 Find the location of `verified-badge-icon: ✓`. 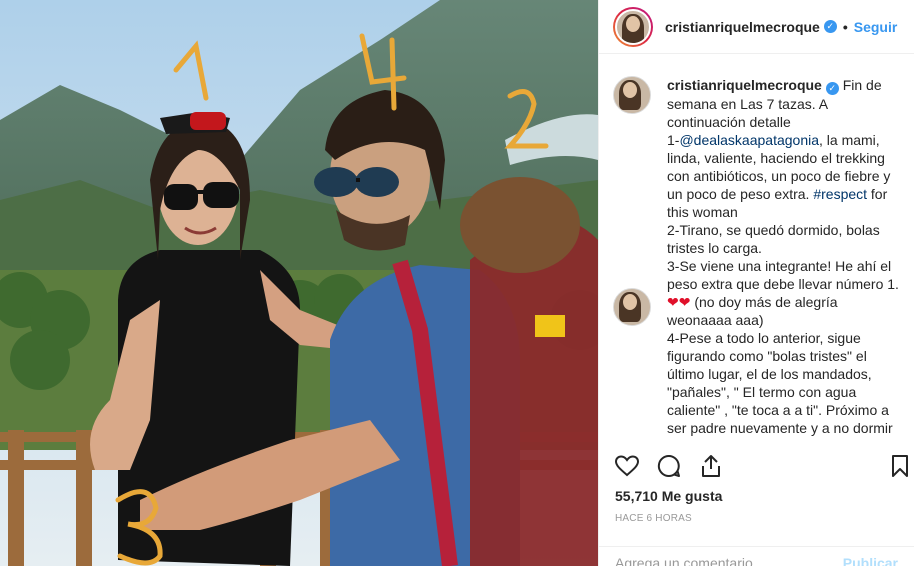

verified-badge-icon: ✓ is located at coordinates (830, 26).